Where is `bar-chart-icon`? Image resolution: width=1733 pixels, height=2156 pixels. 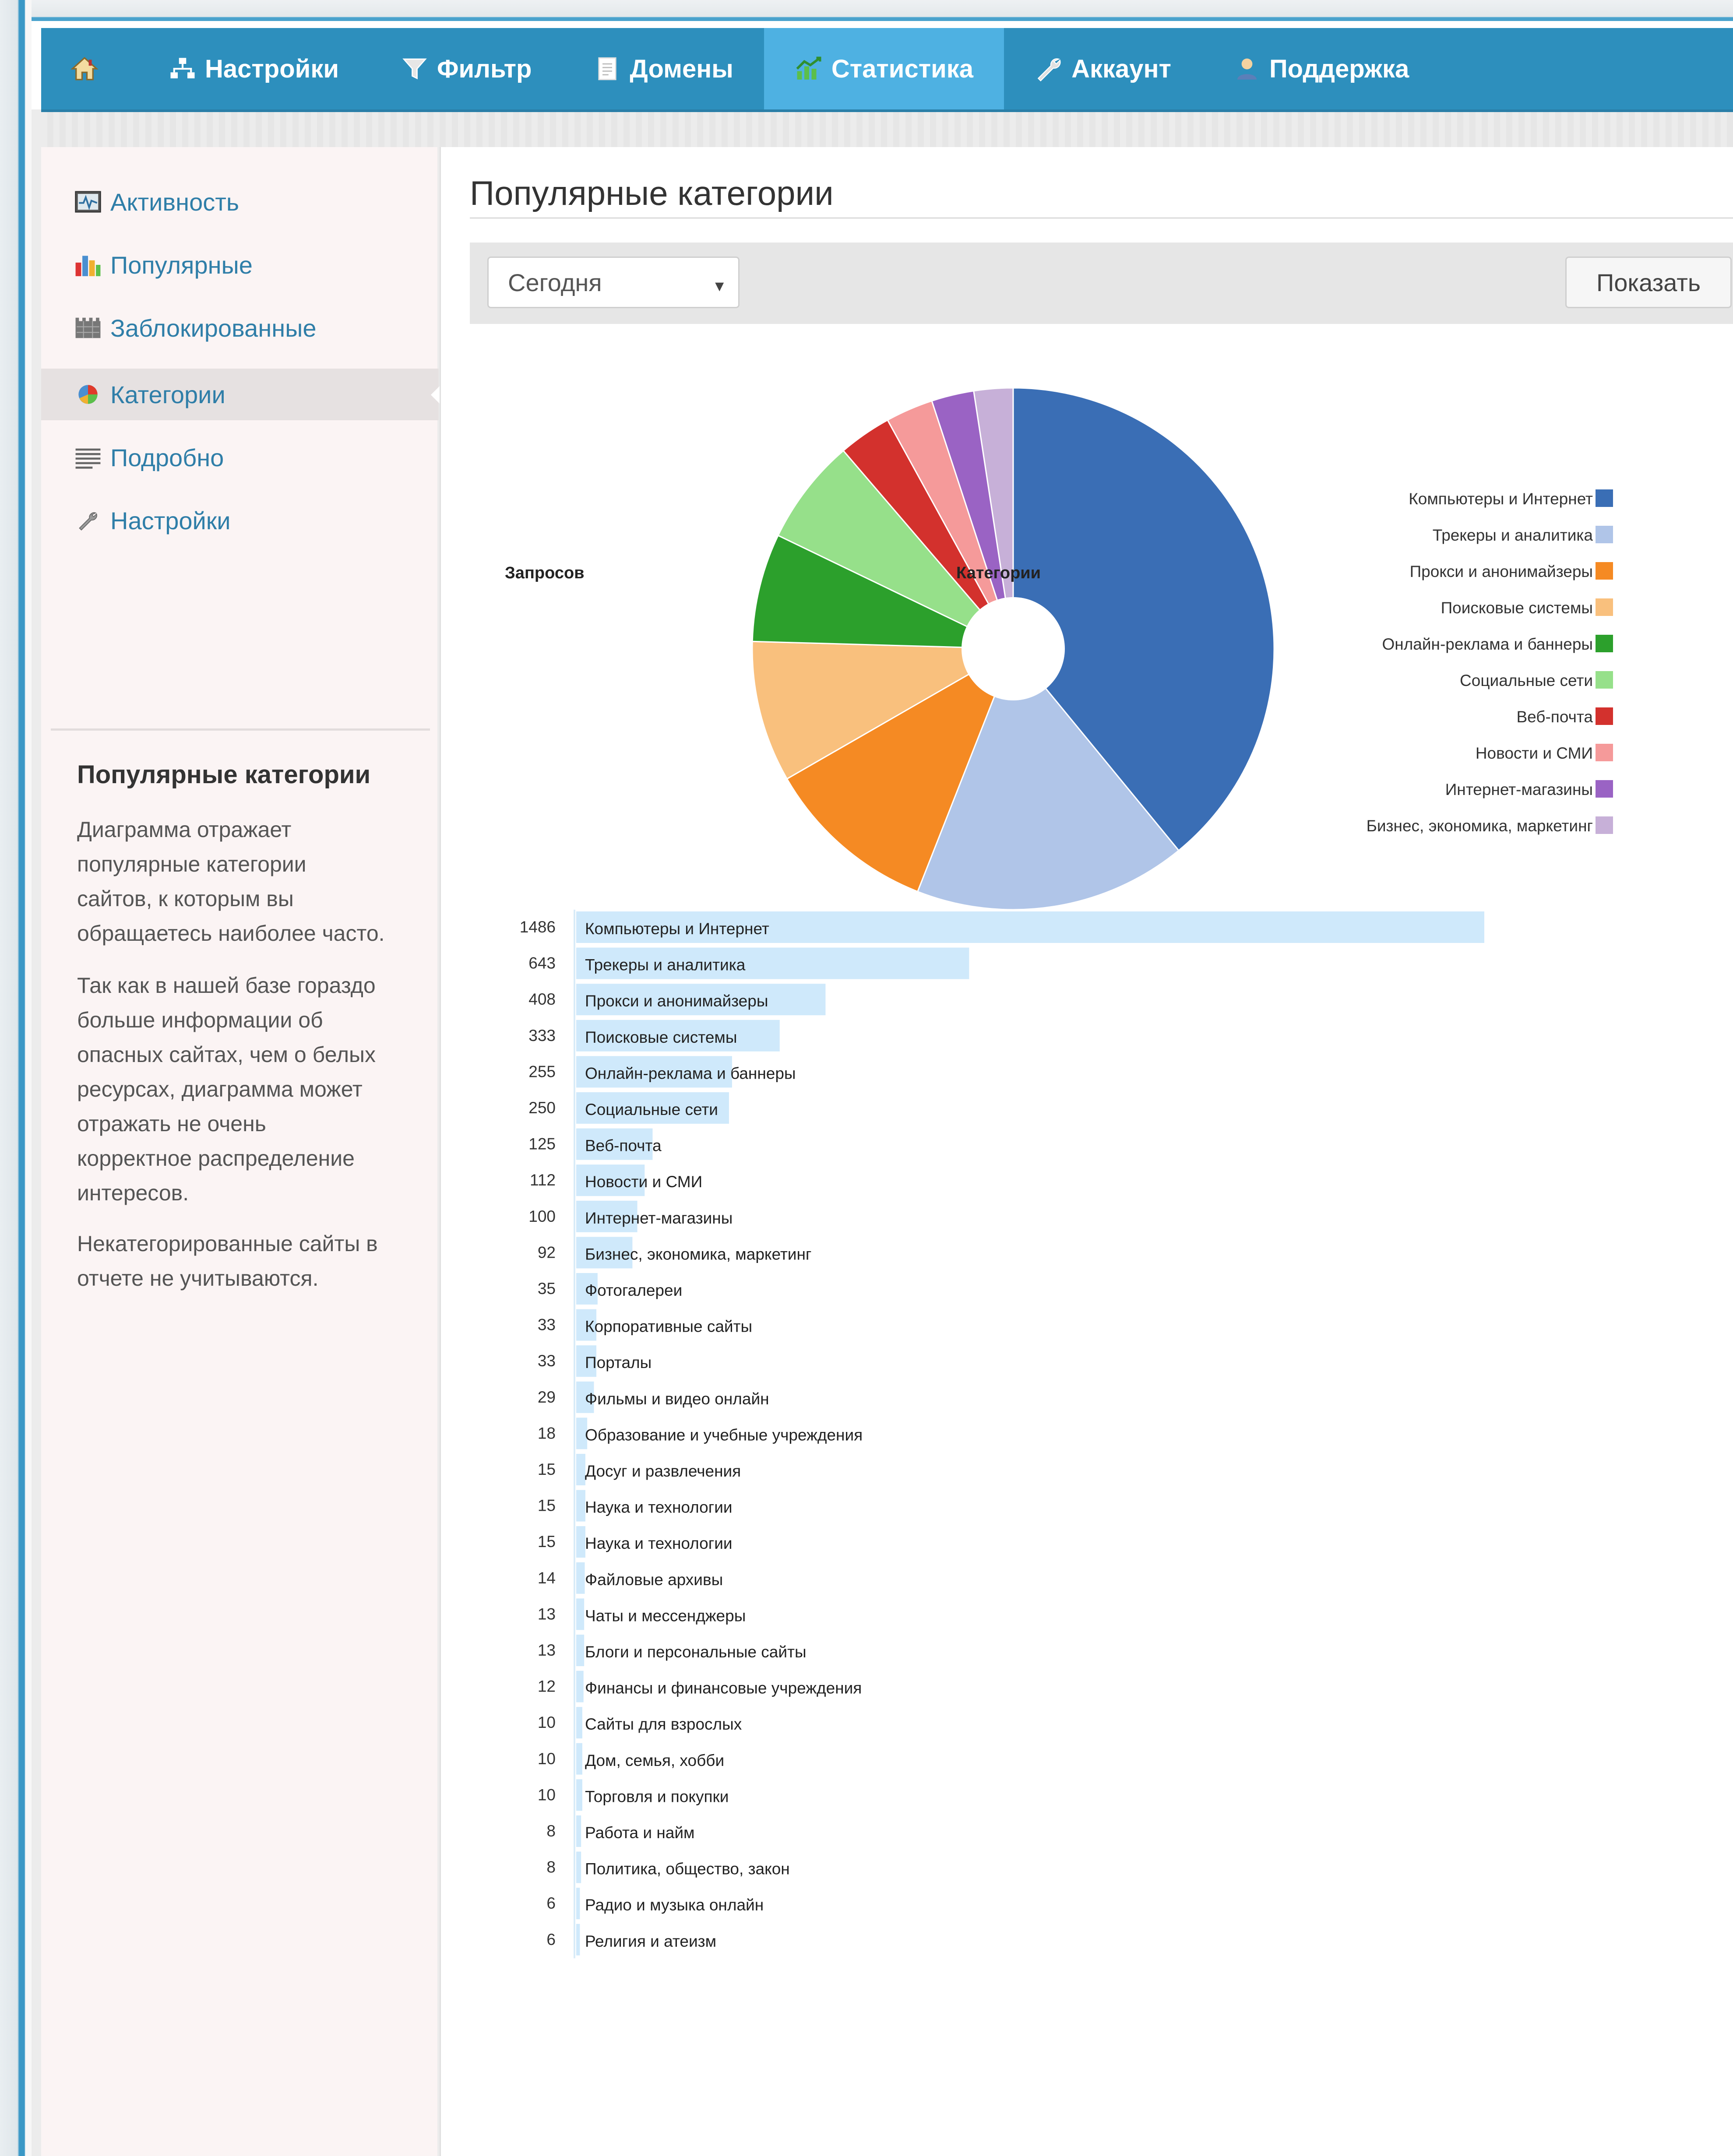 bar-chart-icon is located at coordinates (88, 264).